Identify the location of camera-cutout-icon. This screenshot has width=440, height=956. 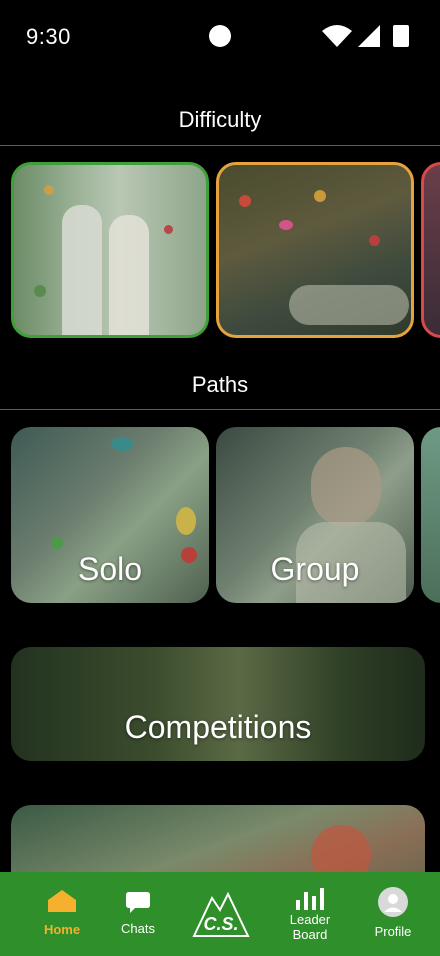
(220, 36).